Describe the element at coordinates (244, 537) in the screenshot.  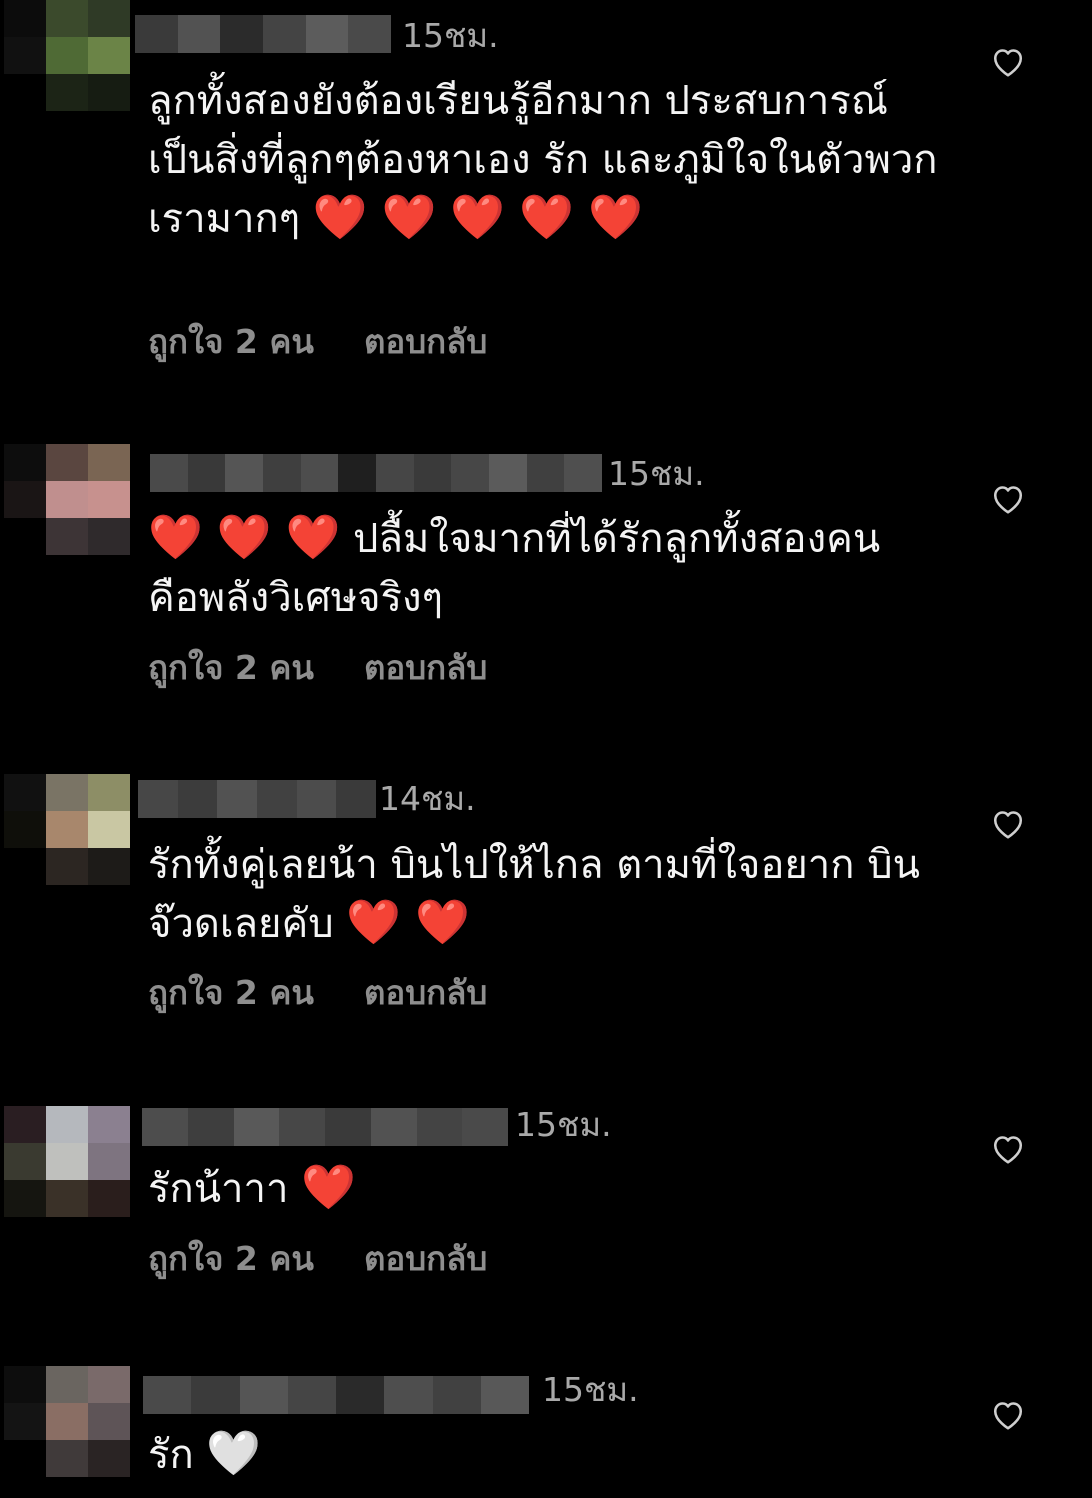
I see `heart-emoji: ❤️ ❤️ ❤️` at that location.